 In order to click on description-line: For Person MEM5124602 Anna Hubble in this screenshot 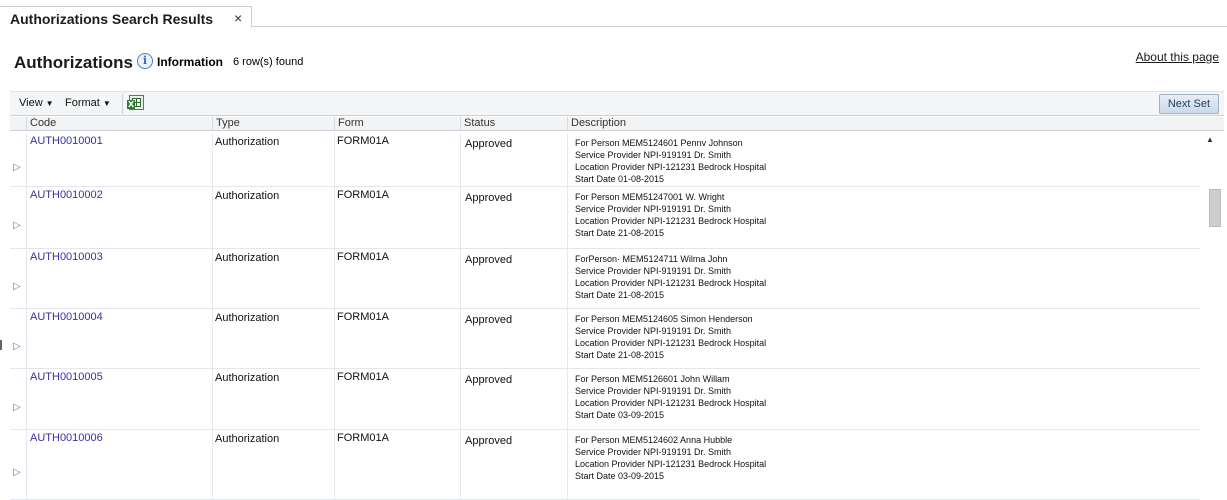, I will do `click(654, 440)`.